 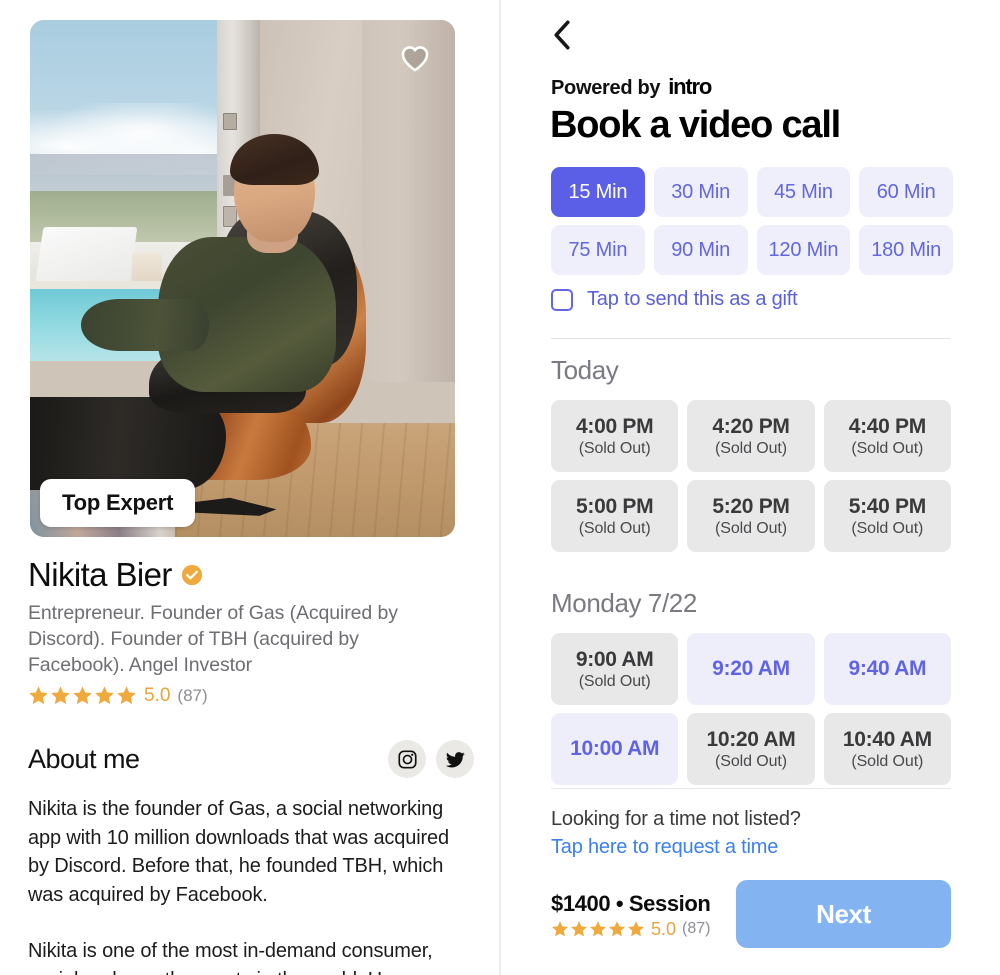 I want to click on day-heading-today: Today, so click(x=585, y=370).